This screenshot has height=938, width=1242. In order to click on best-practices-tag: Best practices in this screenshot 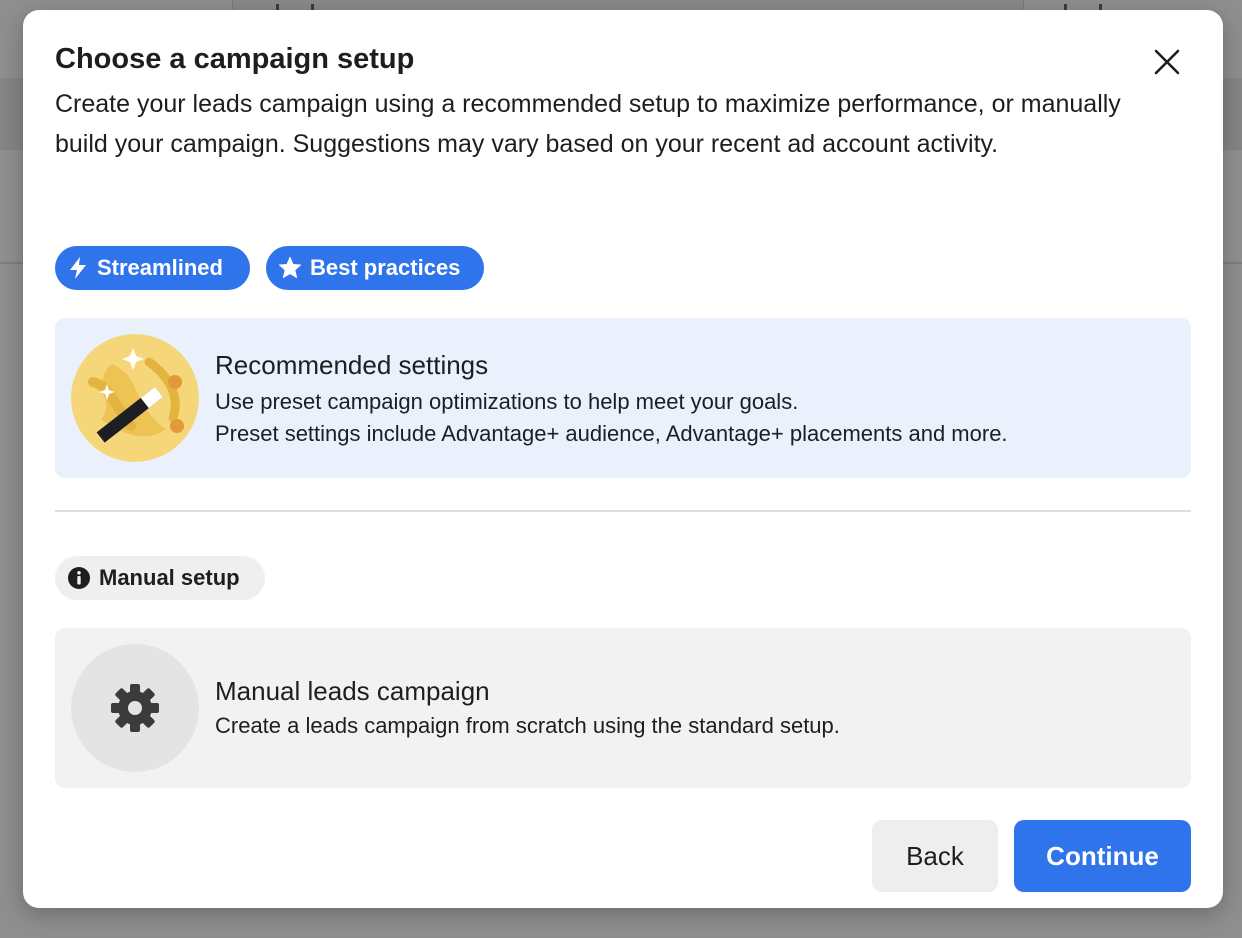, I will do `click(375, 268)`.